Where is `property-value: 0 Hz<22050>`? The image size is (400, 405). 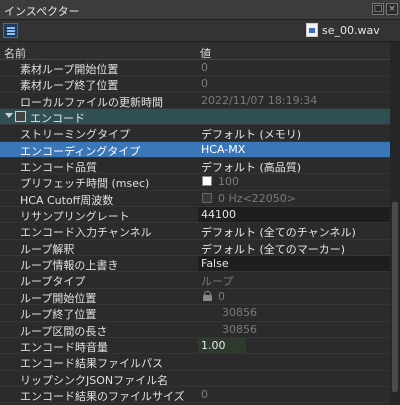
property-value: 0 Hz<22050> is located at coordinates (257, 198).